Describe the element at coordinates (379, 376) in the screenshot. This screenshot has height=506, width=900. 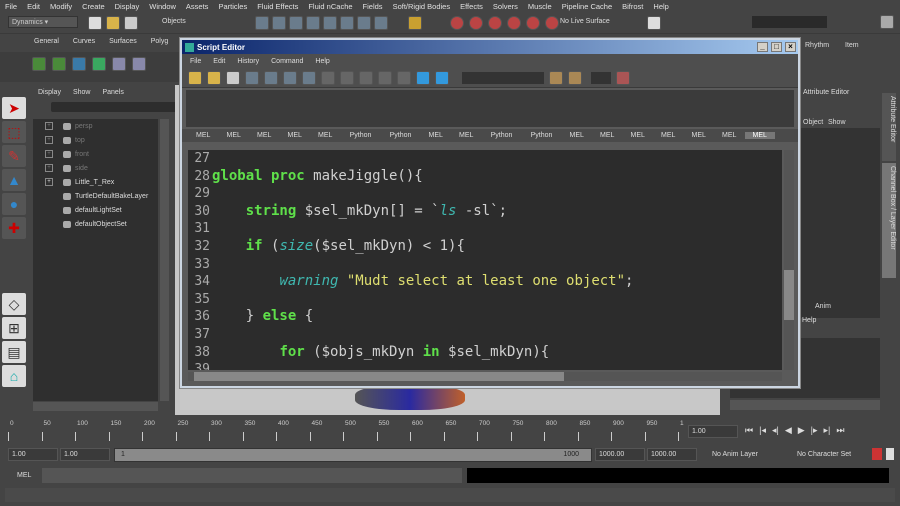
I see `scroll-thumb` at that location.